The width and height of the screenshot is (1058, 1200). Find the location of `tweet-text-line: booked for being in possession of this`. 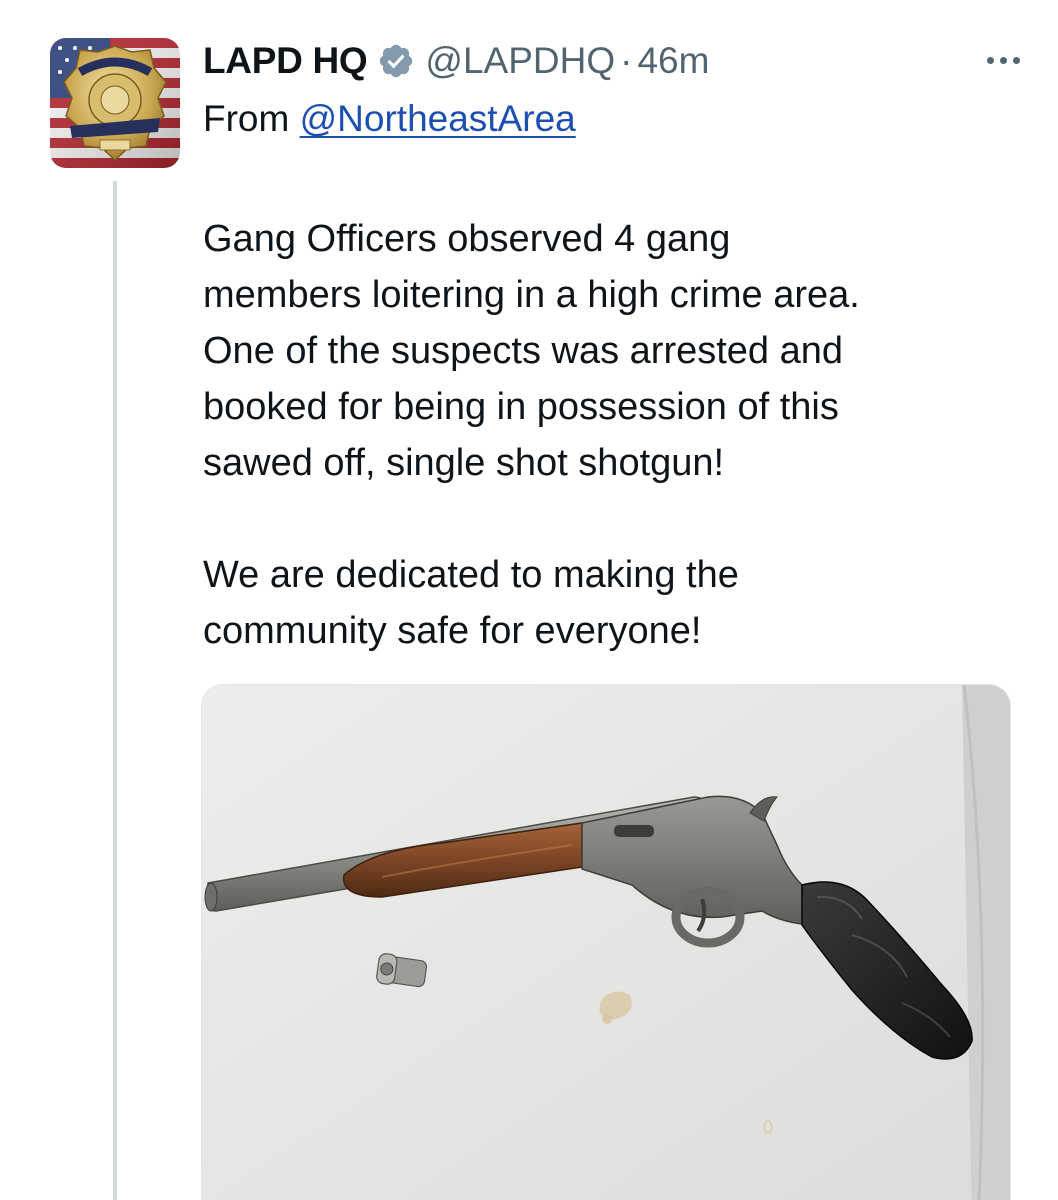

tweet-text-line: booked for being in possession of this is located at coordinates (521, 407).